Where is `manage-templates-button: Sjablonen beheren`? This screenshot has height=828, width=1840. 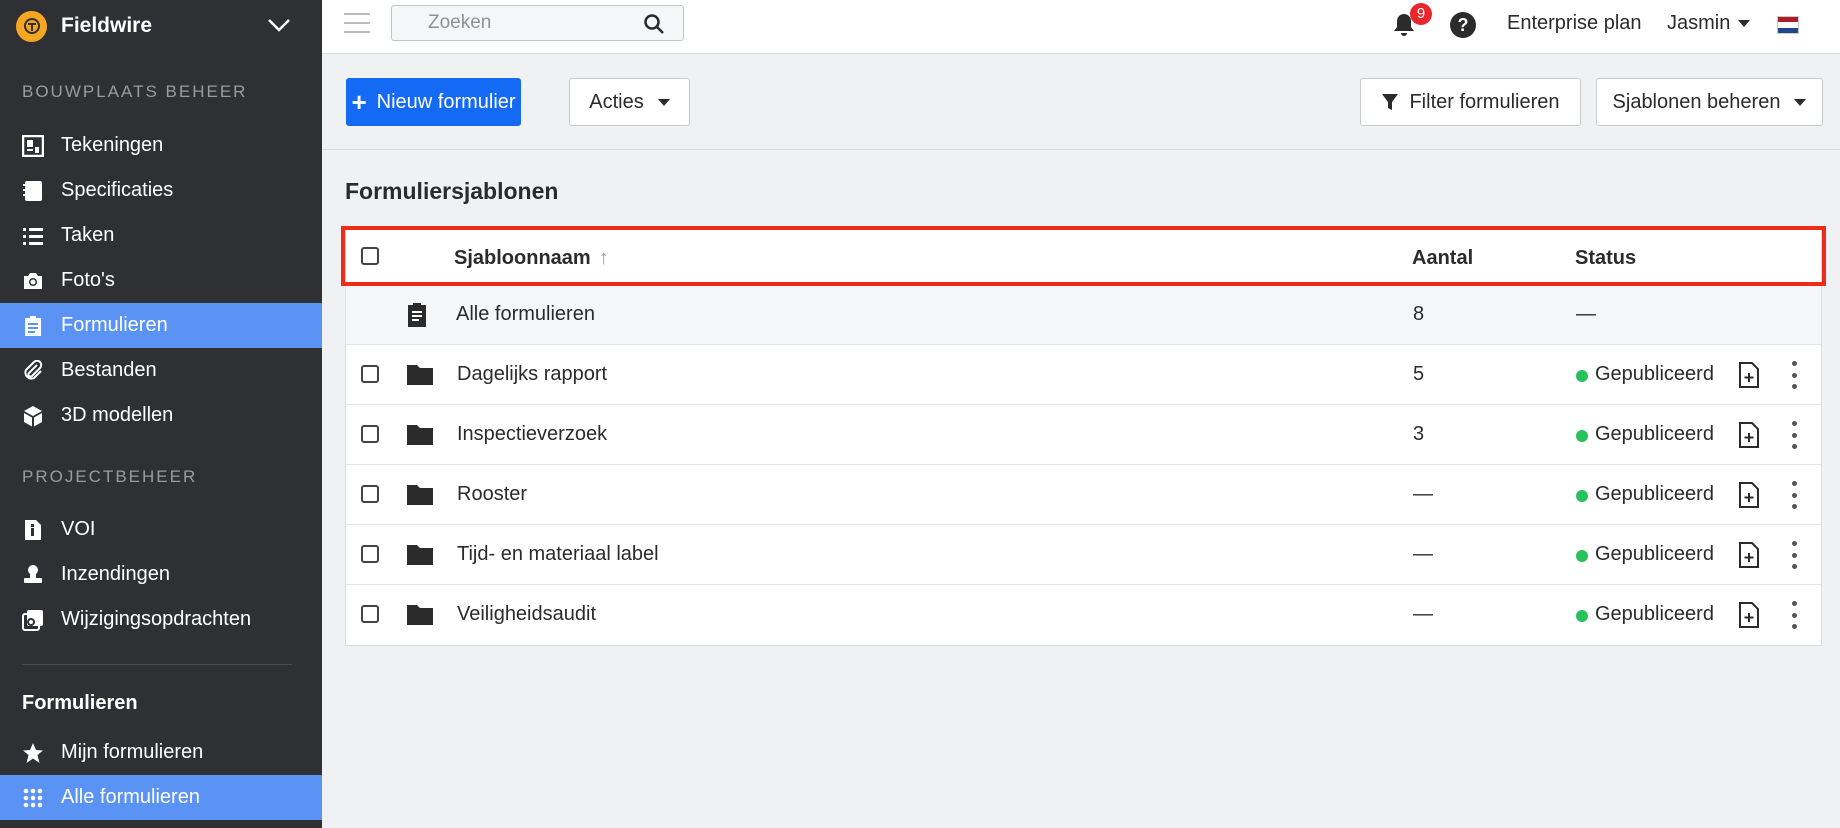
manage-templates-button: Sjablonen beheren is located at coordinates (1709, 102).